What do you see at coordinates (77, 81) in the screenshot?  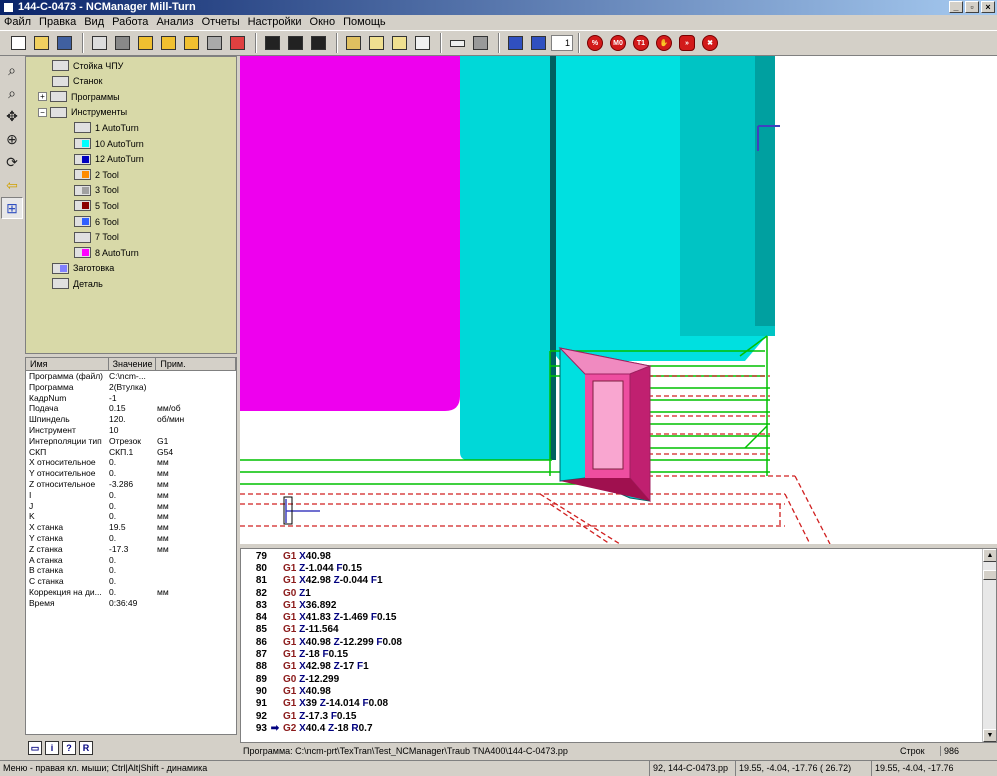 I see `tree-node: Станок` at bounding box center [77, 81].